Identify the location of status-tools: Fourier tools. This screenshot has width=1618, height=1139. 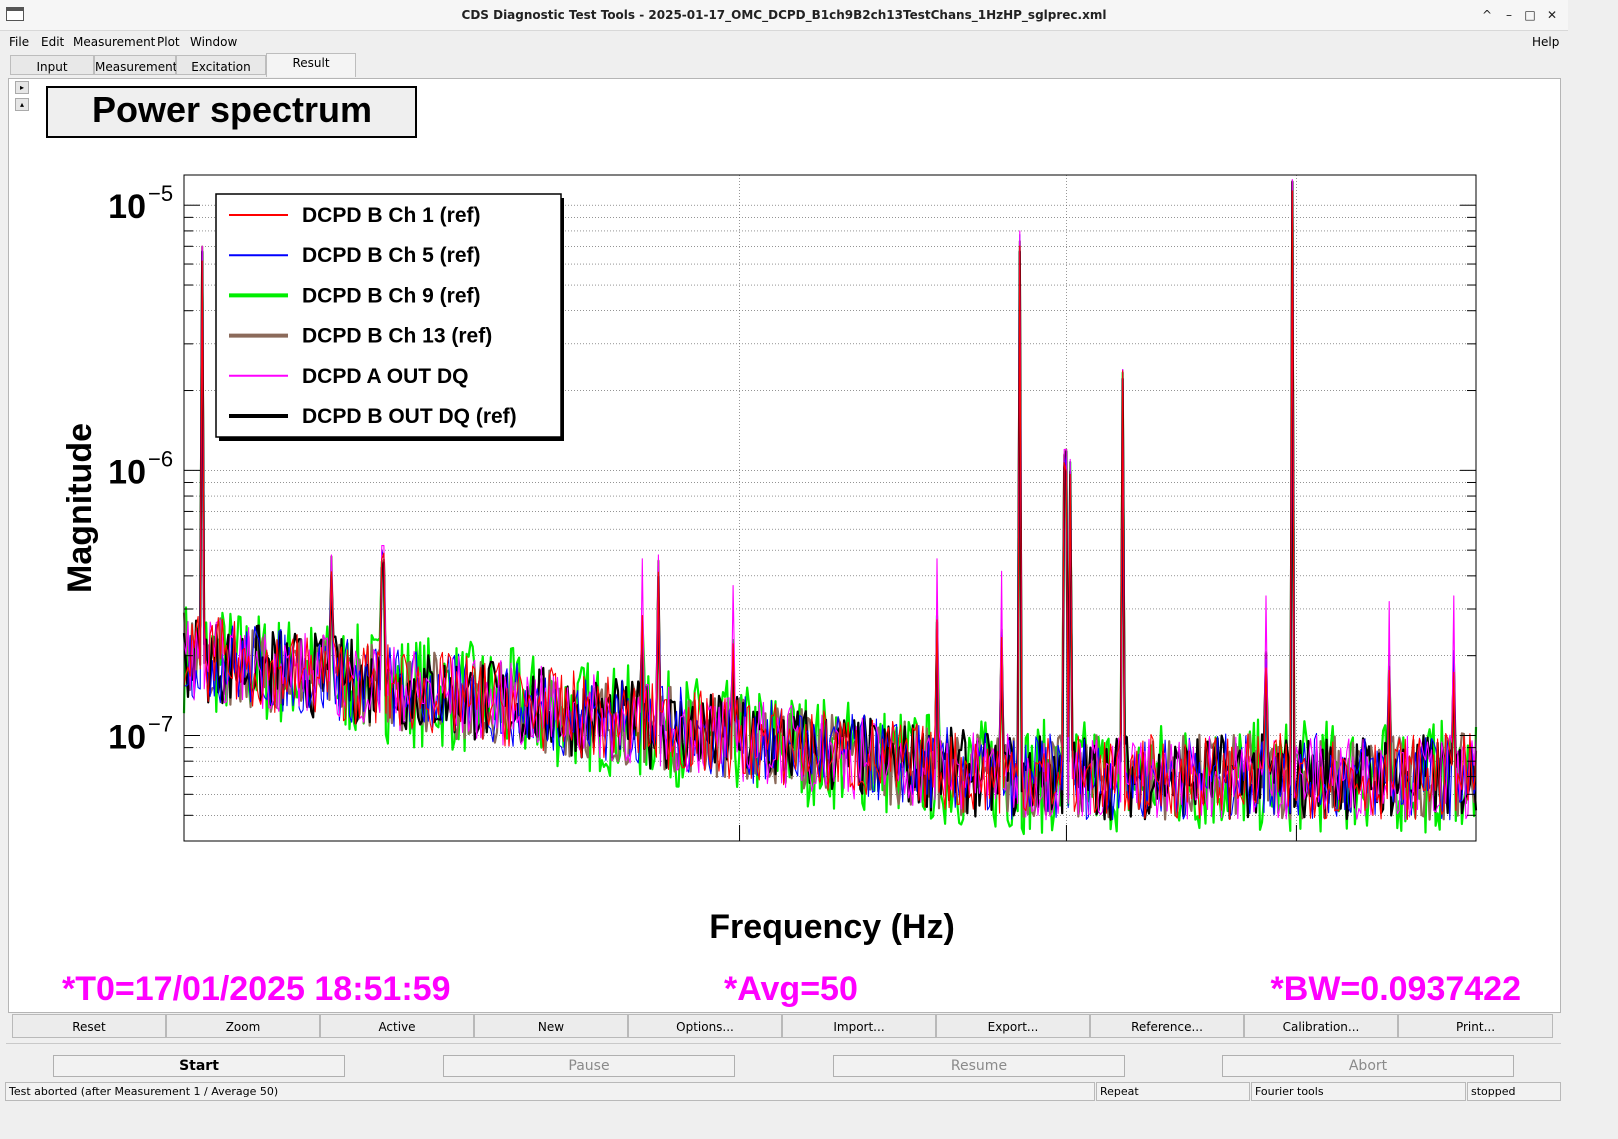
(1358, 1091).